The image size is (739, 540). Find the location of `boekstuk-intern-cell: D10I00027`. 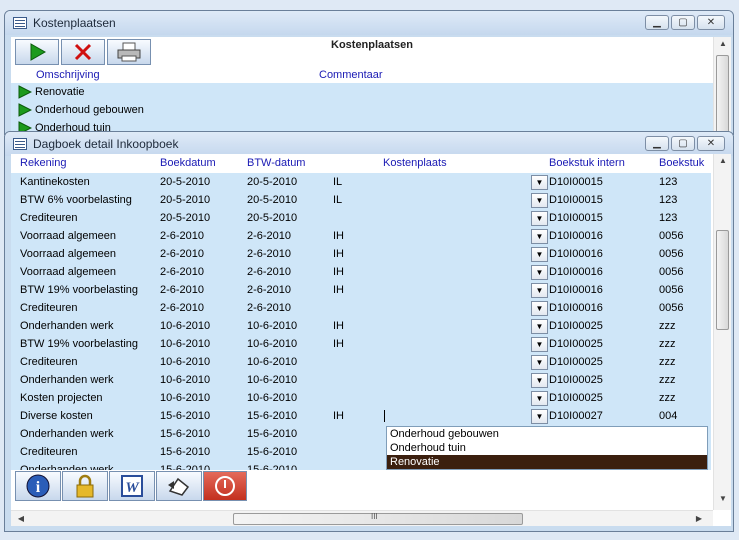

boekstuk-intern-cell: D10I00027 is located at coordinates (576, 416).